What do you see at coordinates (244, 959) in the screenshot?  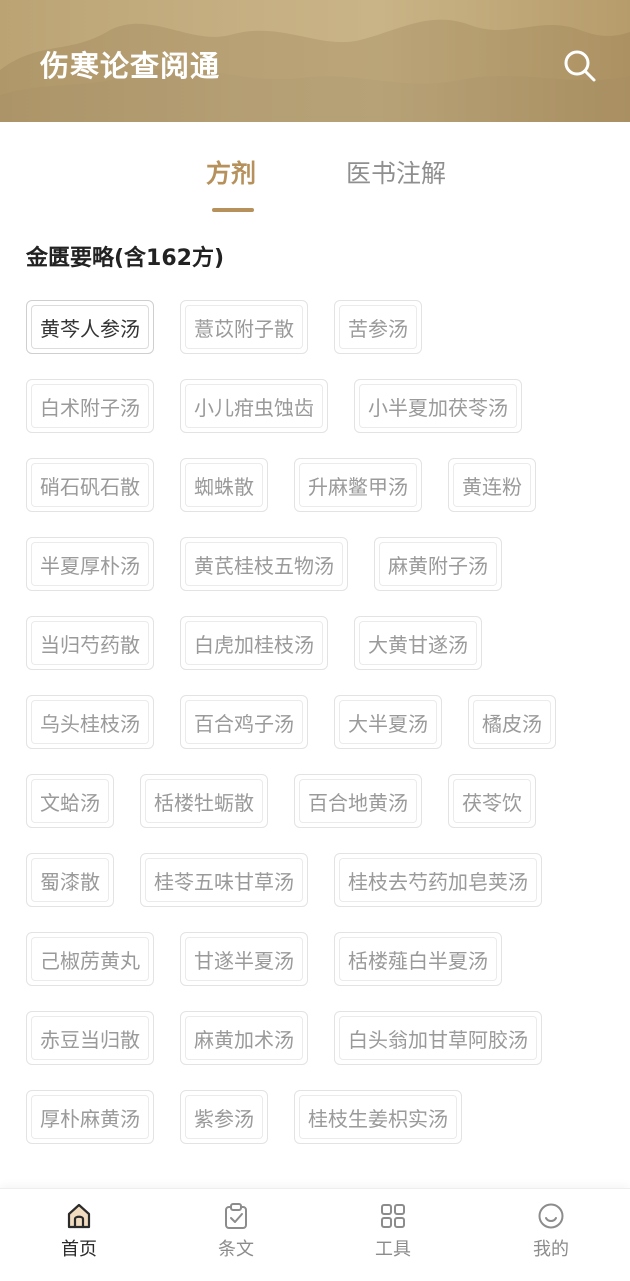 I see `formula-chip: 甘遂半夏汤` at bounding box center [244, 959].